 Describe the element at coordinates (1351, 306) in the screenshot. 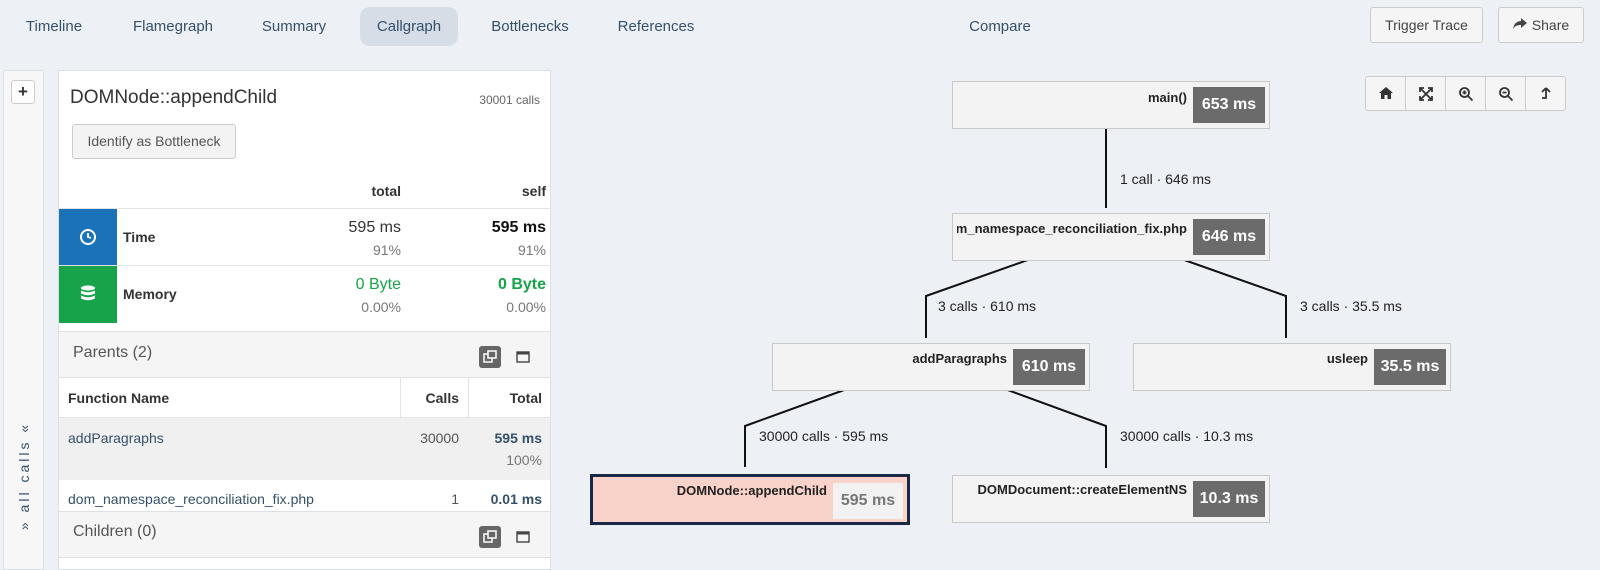

I see `edge-label: 3 calls · 35.5 ms` at that location.